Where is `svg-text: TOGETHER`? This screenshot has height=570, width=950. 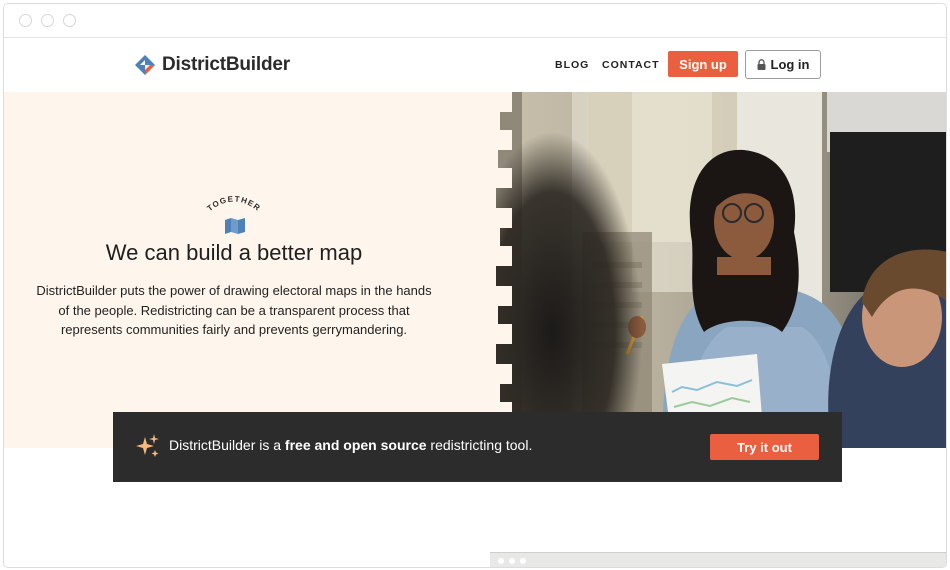
svg-text: TOGETHER is located at coordinates (233, 203).